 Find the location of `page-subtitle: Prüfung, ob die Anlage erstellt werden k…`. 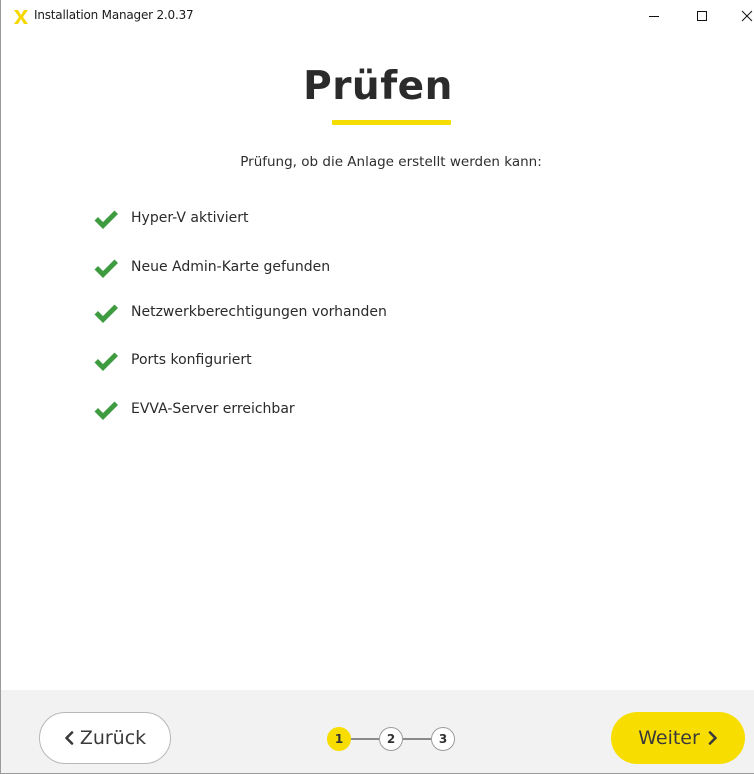

page-subtitle: Prüfung, ob die Anlage erstellt werden k… is located at coordinates (391, 162).